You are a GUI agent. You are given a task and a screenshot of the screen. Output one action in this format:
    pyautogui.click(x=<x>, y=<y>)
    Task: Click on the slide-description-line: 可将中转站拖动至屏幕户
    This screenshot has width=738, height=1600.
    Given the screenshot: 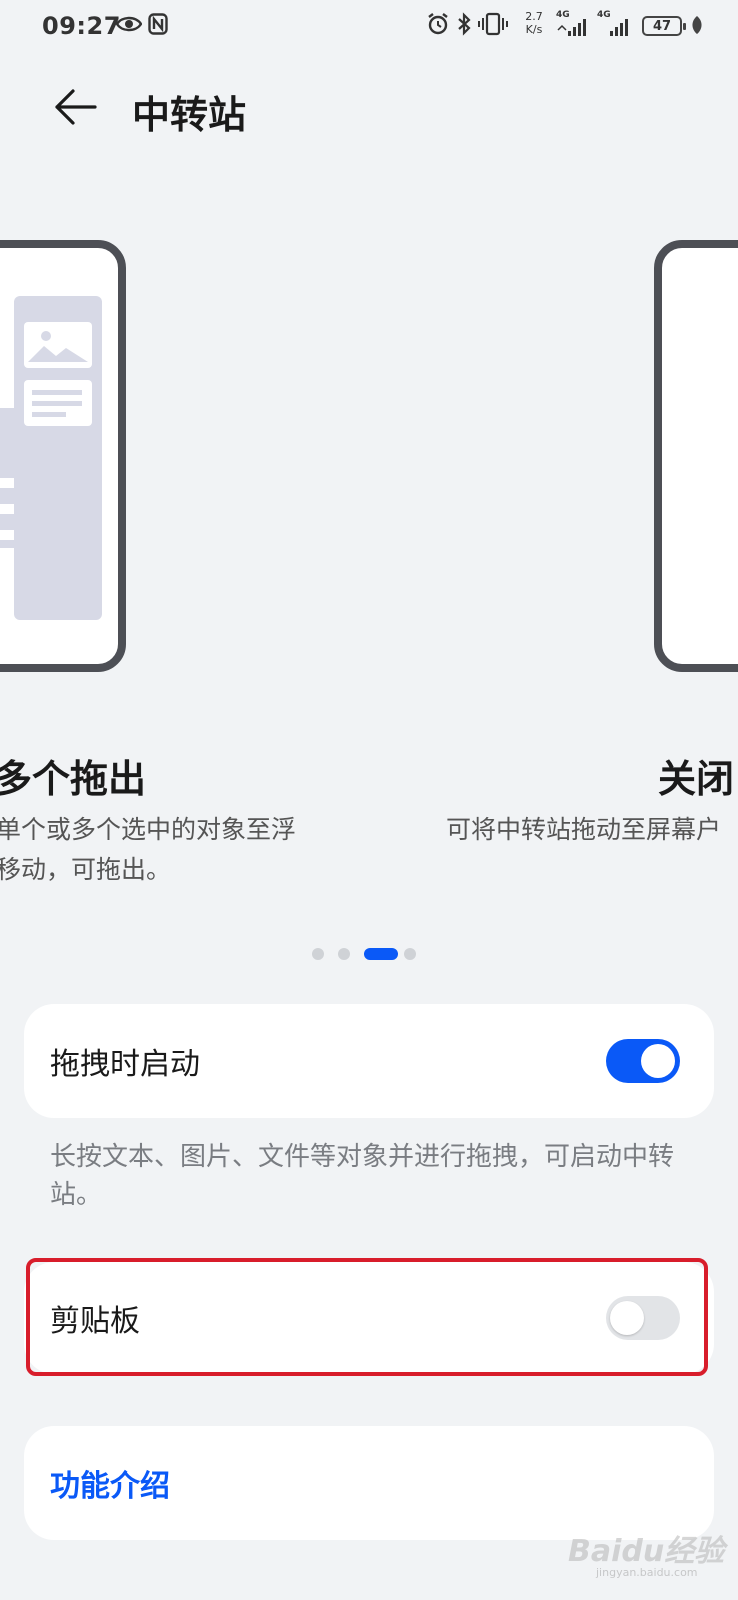 What is the action you would take?
    pyautogui.click(x=584, y=829)
    